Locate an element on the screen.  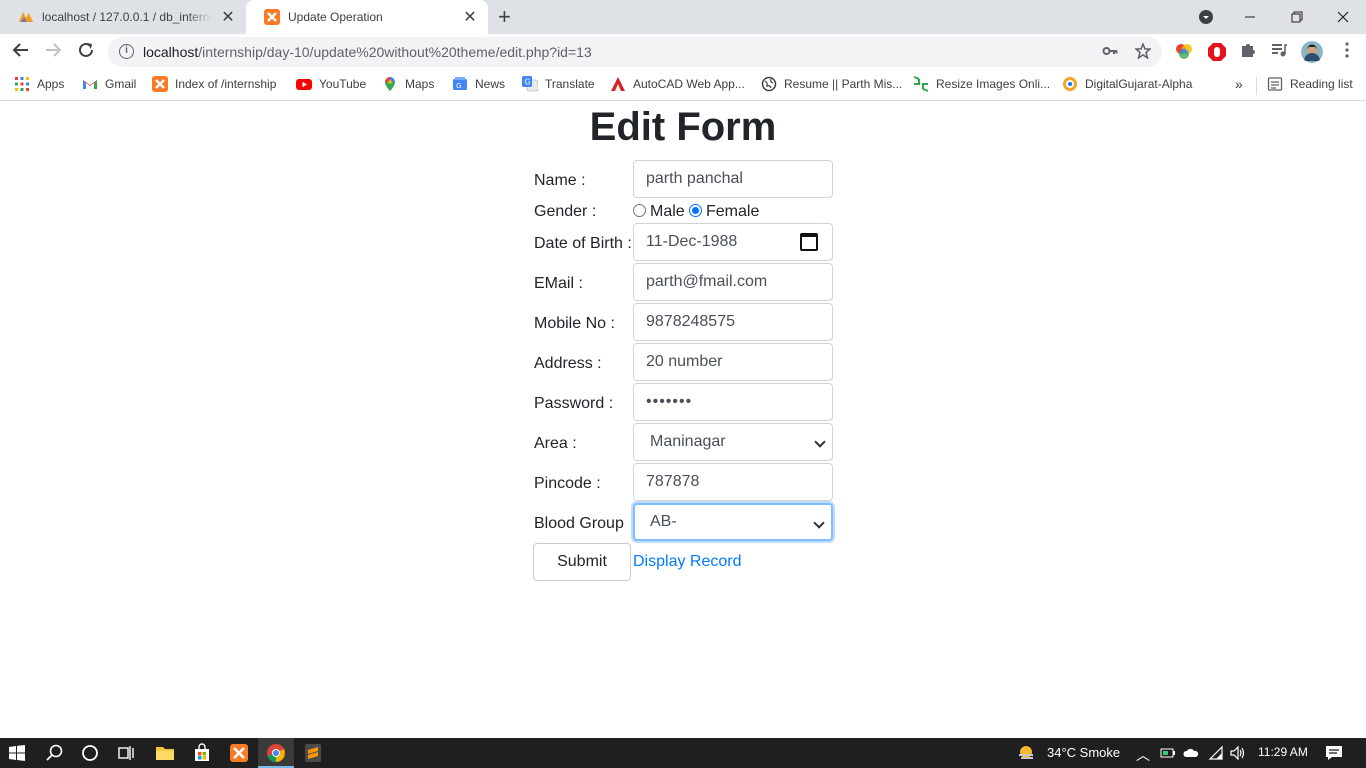
mobile-input: 9878248575 is located at coordinates (733, 322).